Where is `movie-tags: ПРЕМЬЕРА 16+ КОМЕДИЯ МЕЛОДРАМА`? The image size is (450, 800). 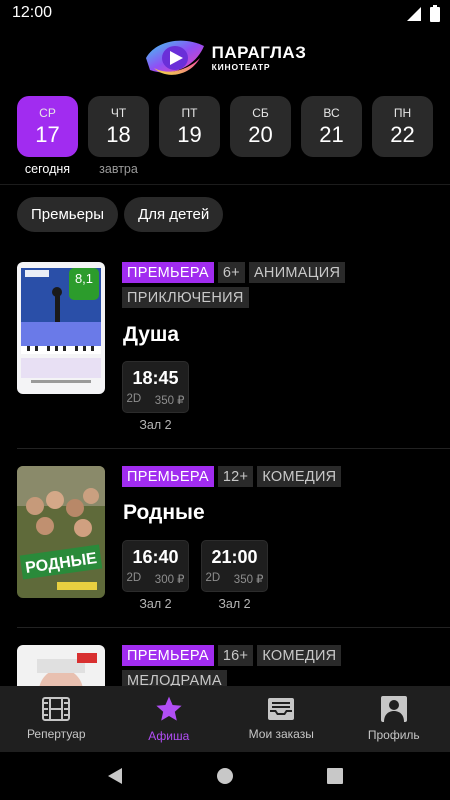
movie-tags: ПРЕМЬЕРА 16+ КОМЕДИЯ МЕЛОДРАМА is located at coordinates (277, 665).